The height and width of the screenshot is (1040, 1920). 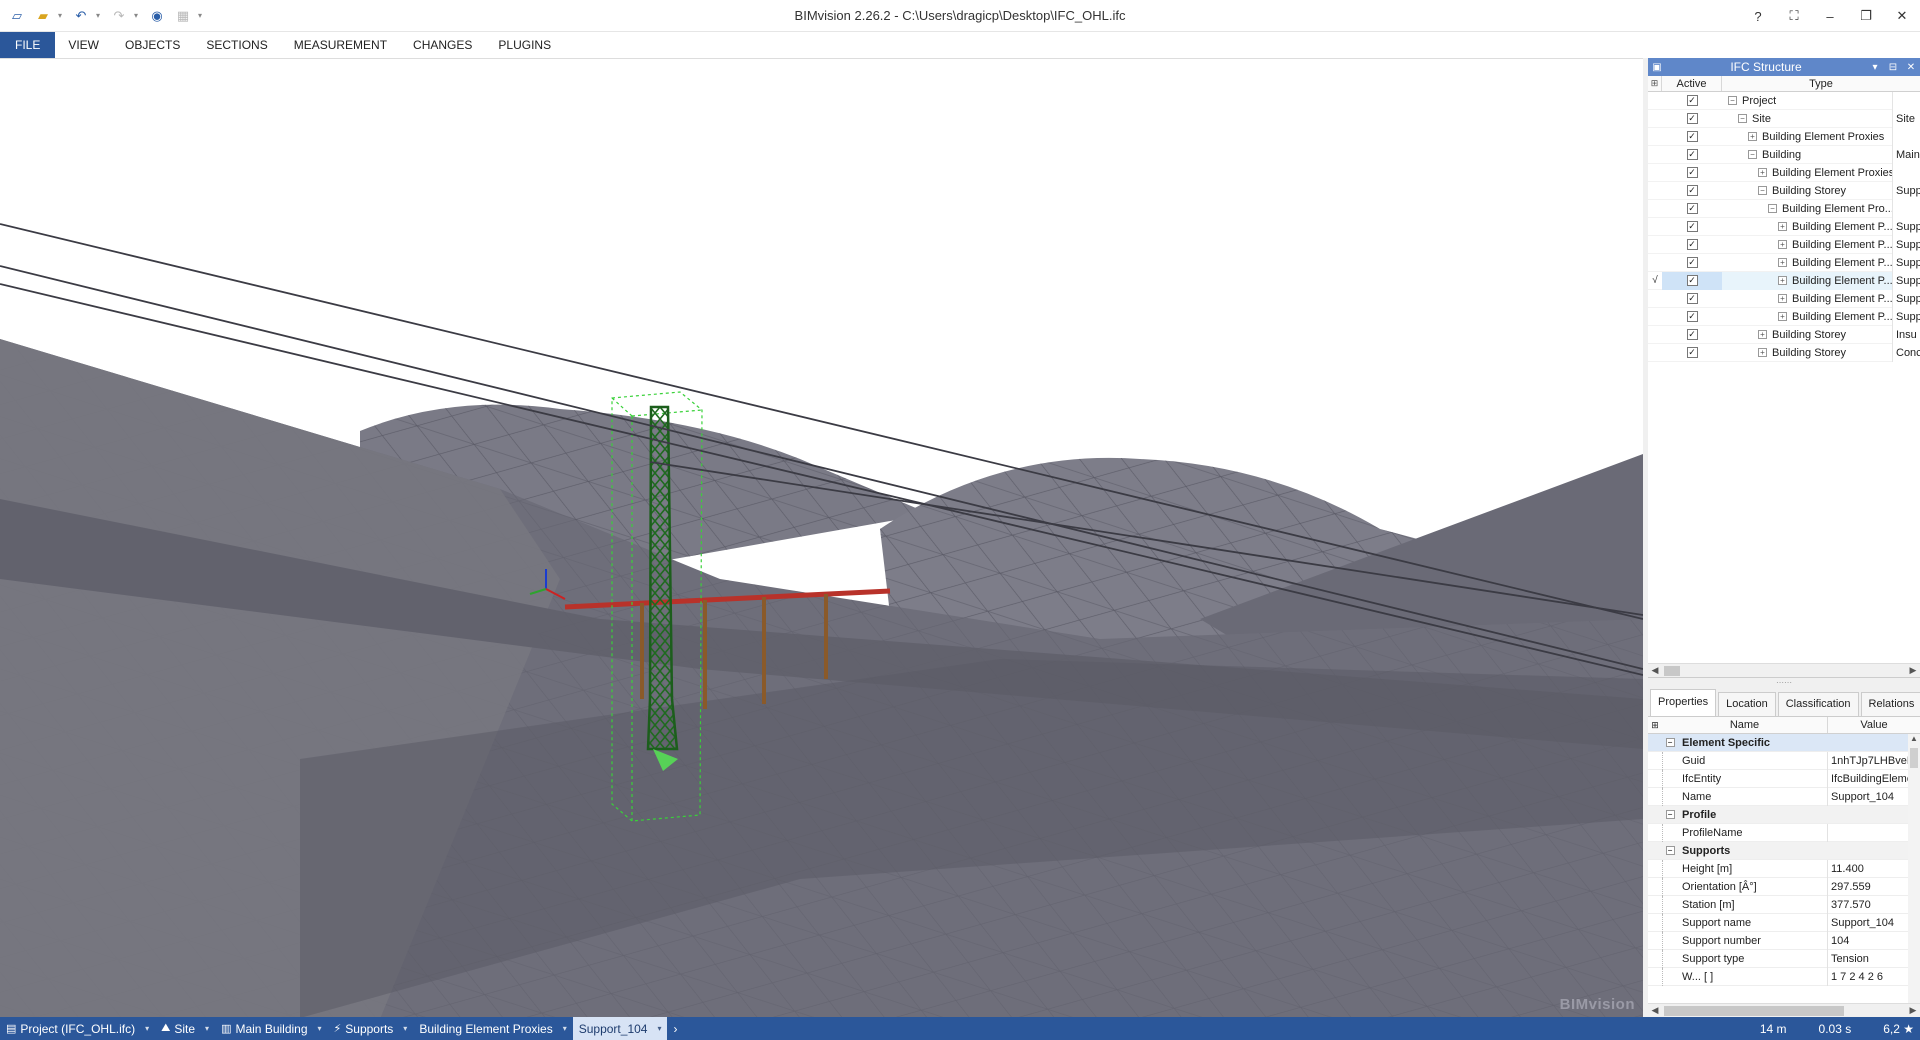 What do you see at coordinates (1866, 16) in the screenshot?
I see `restore-button: ❐` at bounding box center [1866, 16].